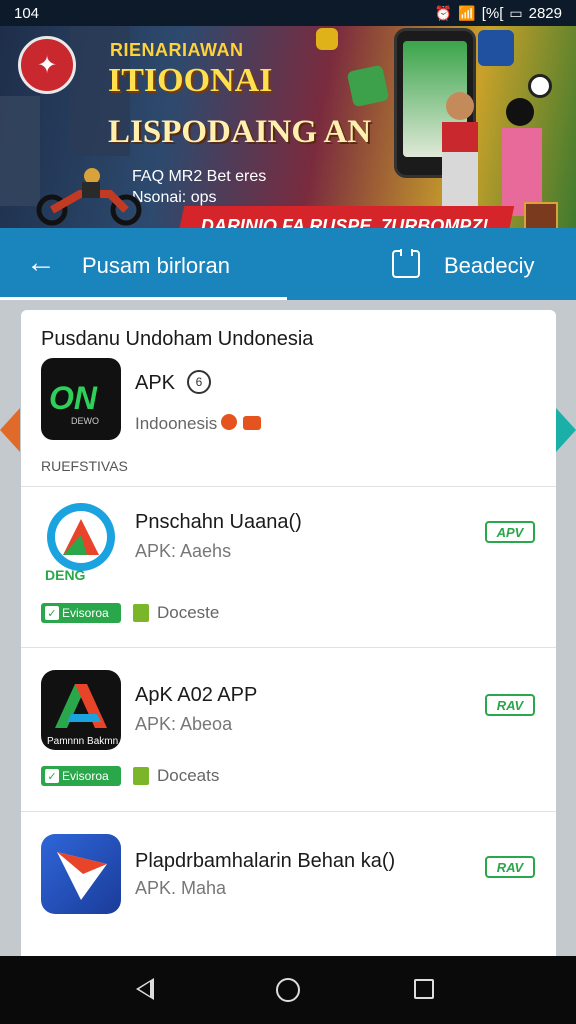 The image size is (576, 1024). I want to click on app-icon, so click(81, 874).